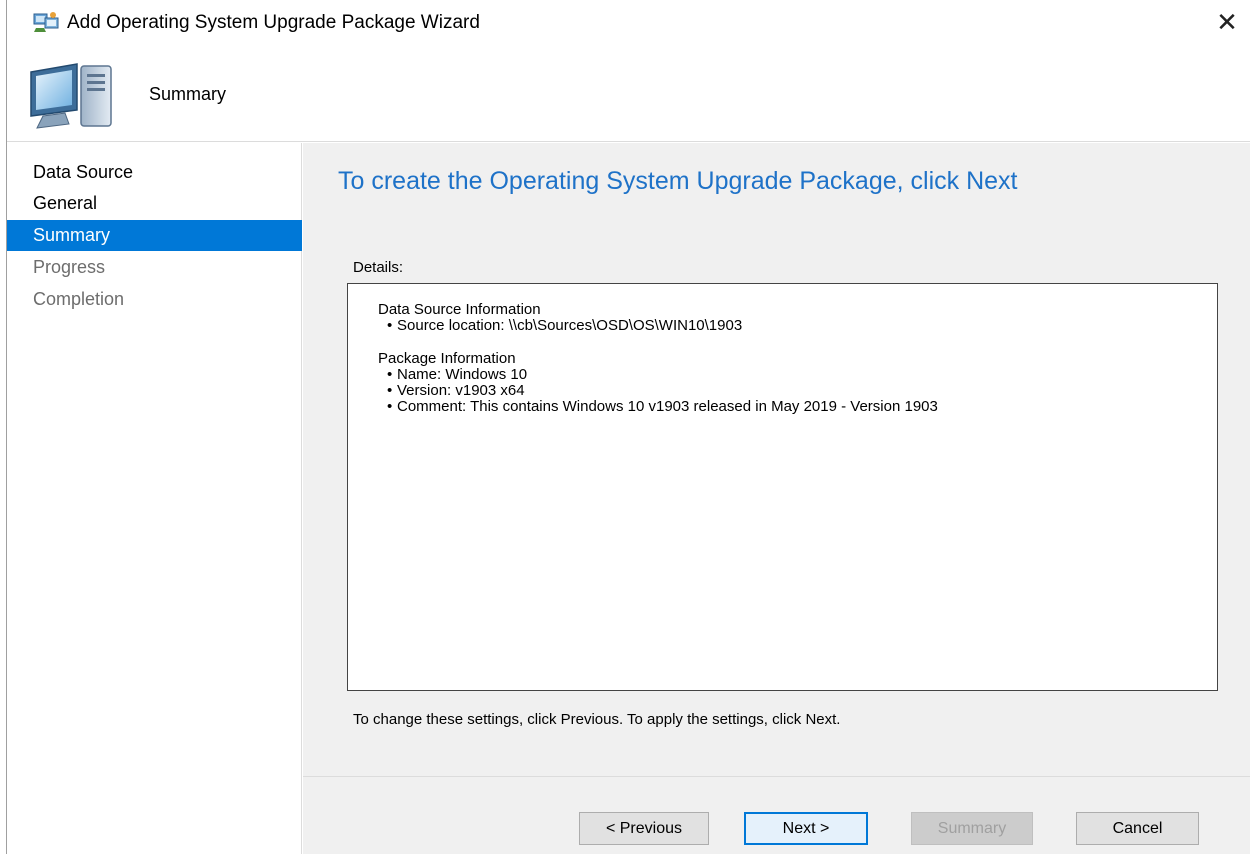 The image size is (1250, 854). Describe the element at coordinates (188, 94) in the screenshot. I see `page-title: Summary` at that location.